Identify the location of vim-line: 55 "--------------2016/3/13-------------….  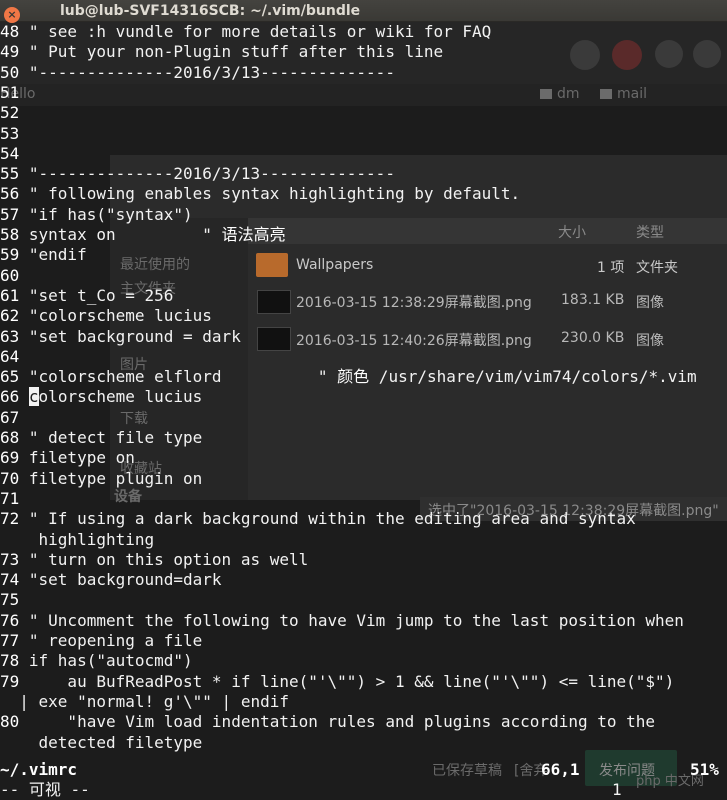
(197, 174).